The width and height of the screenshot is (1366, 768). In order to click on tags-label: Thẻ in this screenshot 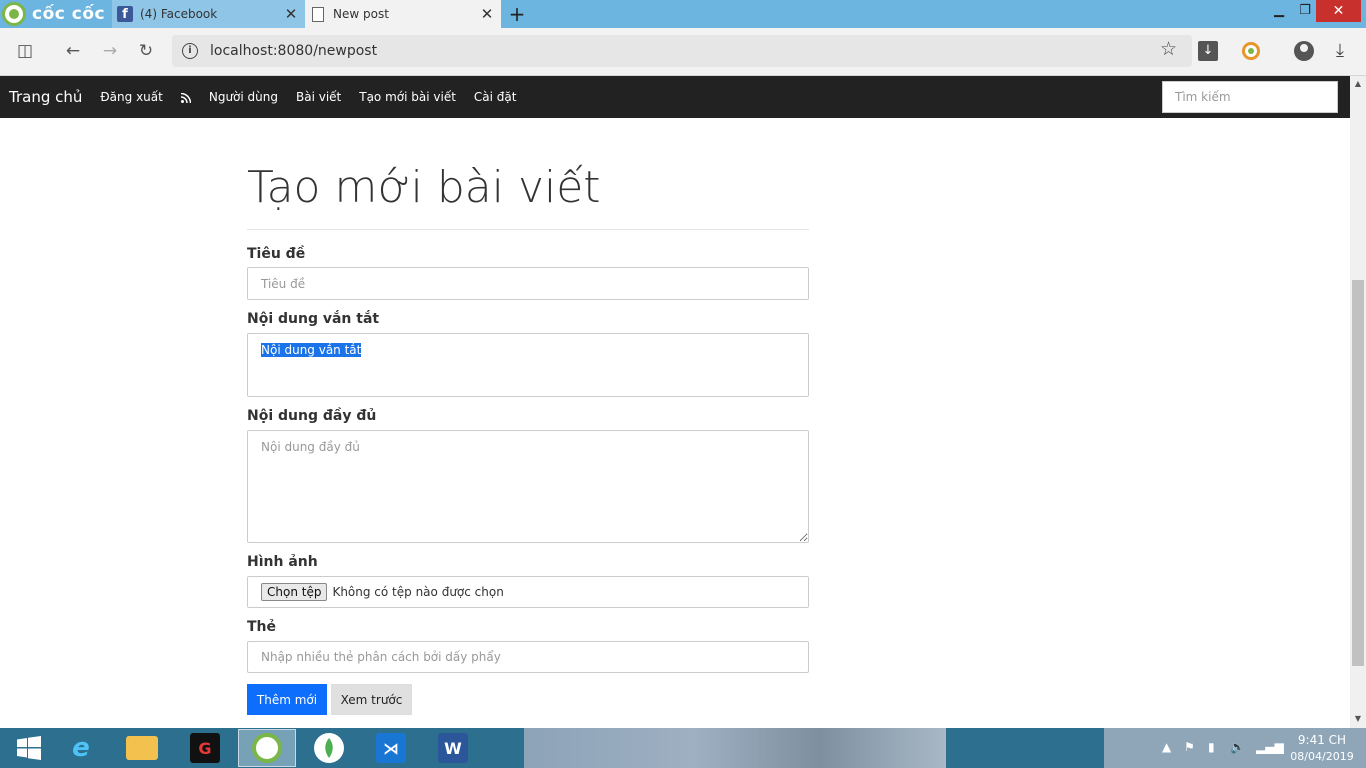, I will do `click(262, 627)`.